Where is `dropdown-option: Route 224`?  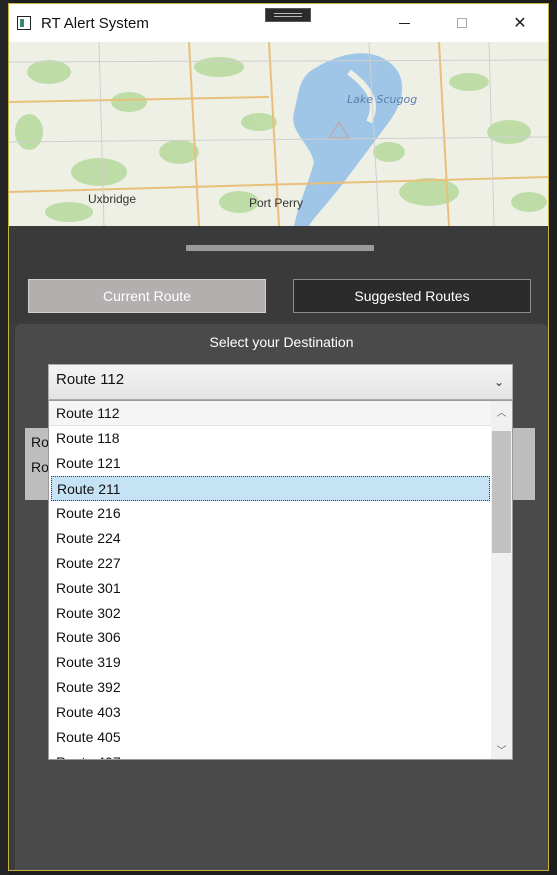
dropdown-option: Route 224 is located at coordinates (270, 538).